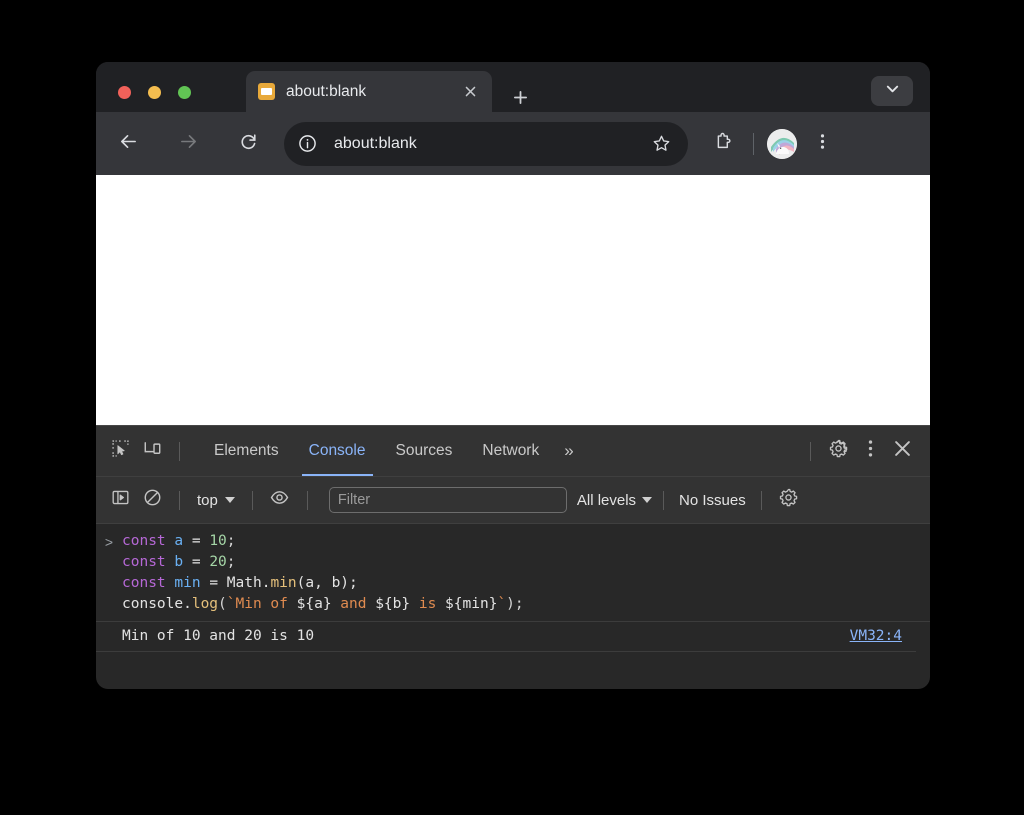  I want to click on toolbar-divider, so click(753, 143).